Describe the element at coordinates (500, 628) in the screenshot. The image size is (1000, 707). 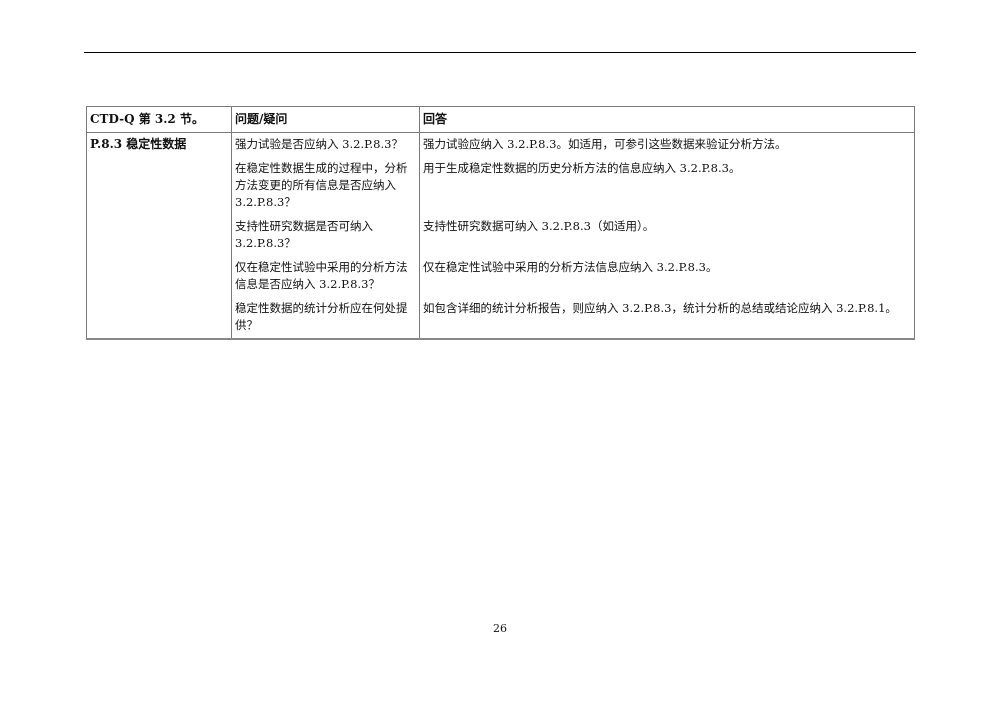
I see `page-number: 26` at that location.